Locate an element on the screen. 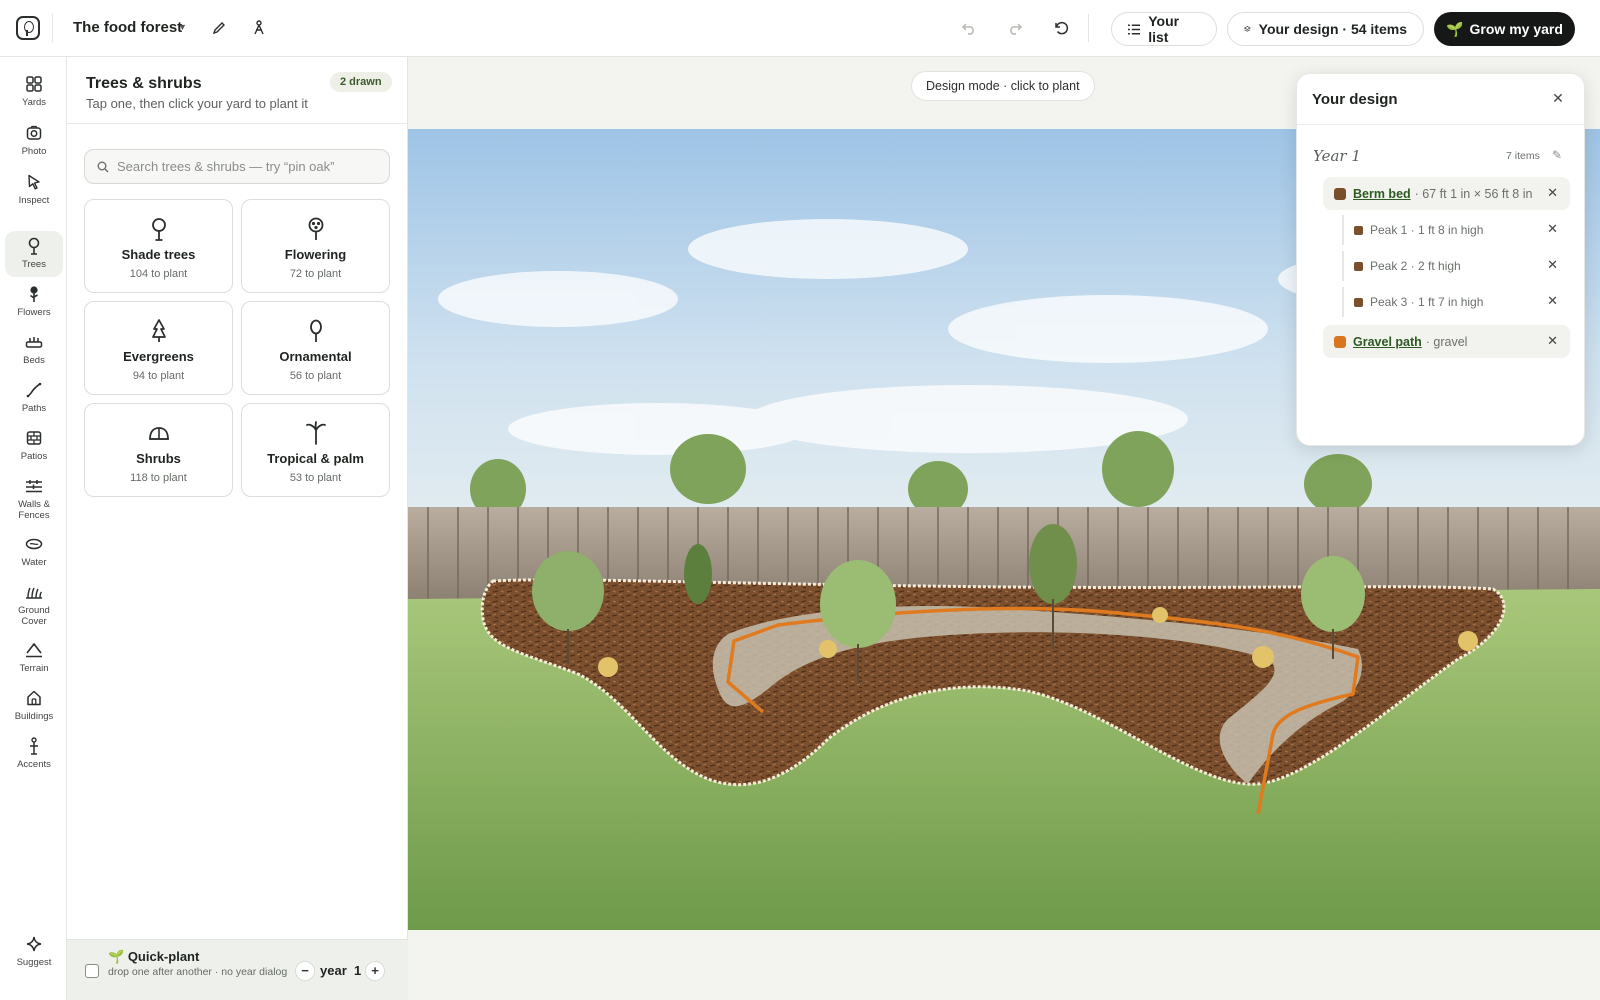 The image size is (1600, 1000). rail-item-accents: Accents is located at coordinates (34, 754).